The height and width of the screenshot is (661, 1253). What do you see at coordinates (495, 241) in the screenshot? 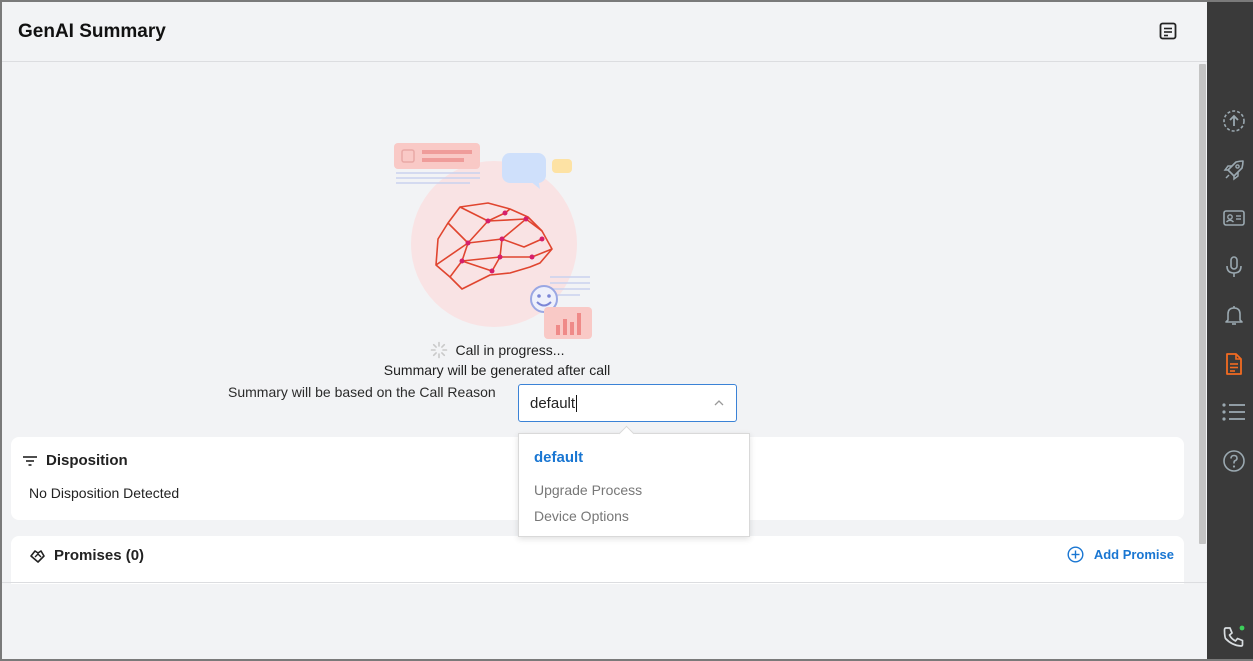
I see `brain-illustration` at bounding box center [495, 241].